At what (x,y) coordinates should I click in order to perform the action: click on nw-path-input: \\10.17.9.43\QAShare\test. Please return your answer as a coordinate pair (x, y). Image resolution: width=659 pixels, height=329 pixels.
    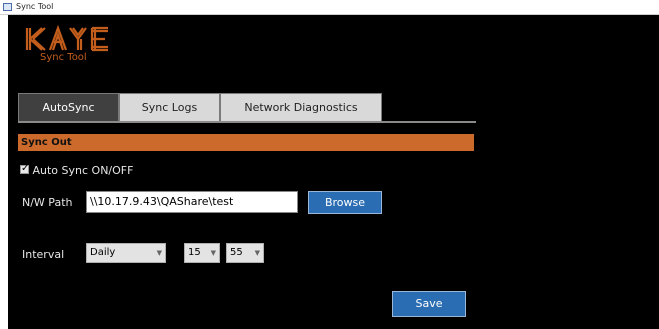
    Looking at the image, I should click on (192, 202).